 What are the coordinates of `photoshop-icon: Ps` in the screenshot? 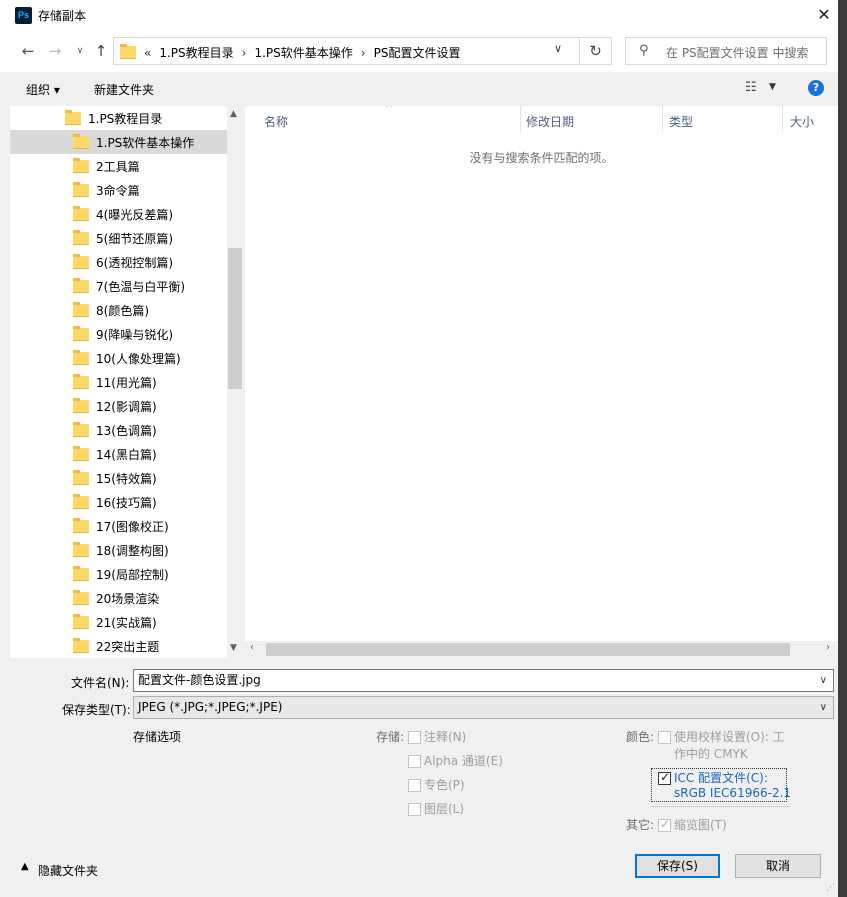 It's located at (23, 15).